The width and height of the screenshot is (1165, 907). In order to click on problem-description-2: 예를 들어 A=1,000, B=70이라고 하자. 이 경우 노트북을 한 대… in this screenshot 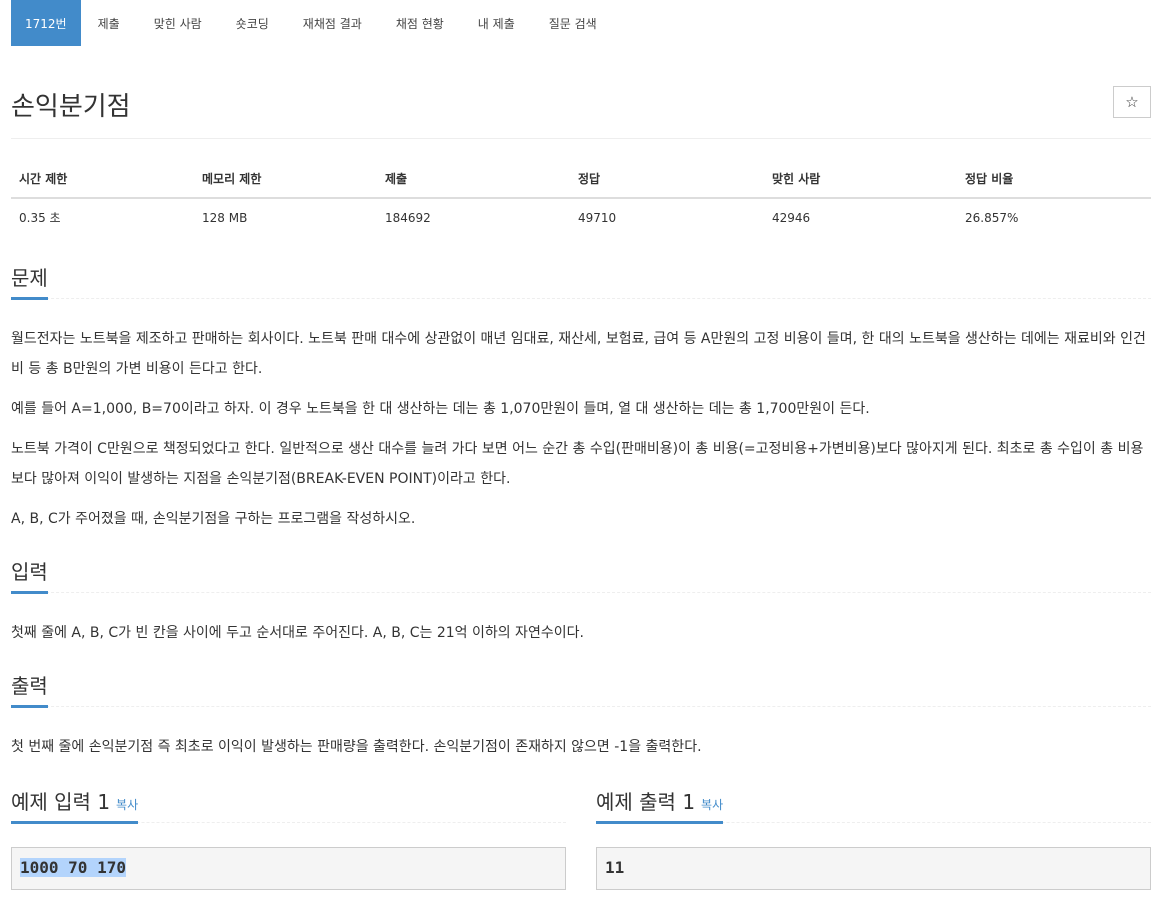, I will do `click(440, 409)`.